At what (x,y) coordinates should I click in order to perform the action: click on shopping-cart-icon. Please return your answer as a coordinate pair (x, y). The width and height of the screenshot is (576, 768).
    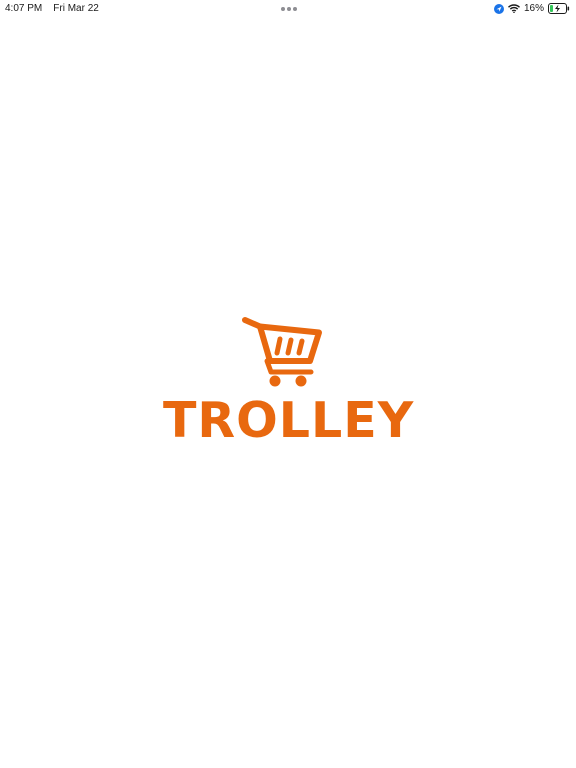
    Looking at the image, I should click on (282, 352).